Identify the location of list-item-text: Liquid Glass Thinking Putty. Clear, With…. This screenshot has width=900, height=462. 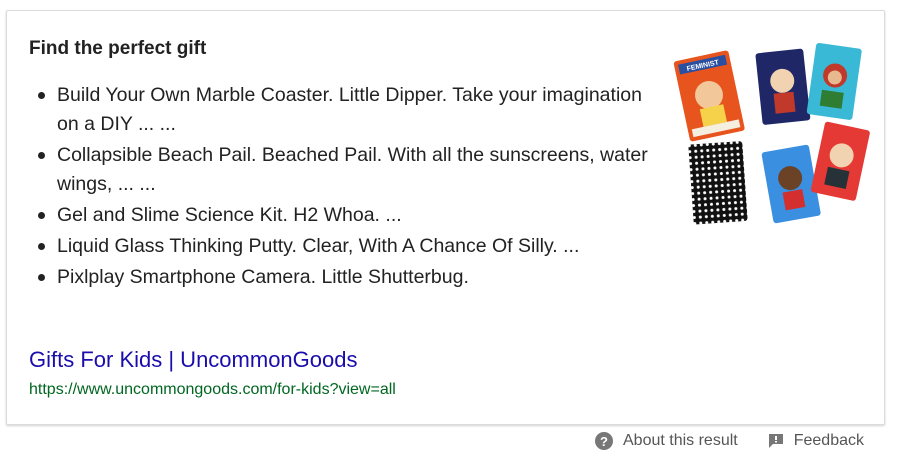
(318, 246).